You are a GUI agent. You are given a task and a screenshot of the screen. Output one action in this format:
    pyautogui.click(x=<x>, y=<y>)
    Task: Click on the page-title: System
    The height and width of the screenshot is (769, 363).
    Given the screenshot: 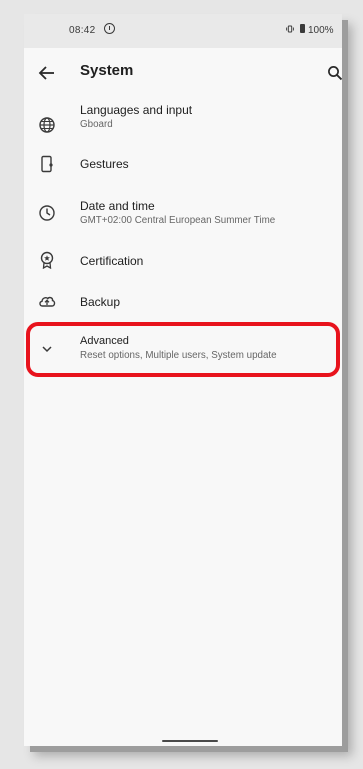 What is the action you would take?
    pyautogui.click(x=107, y=70)
    